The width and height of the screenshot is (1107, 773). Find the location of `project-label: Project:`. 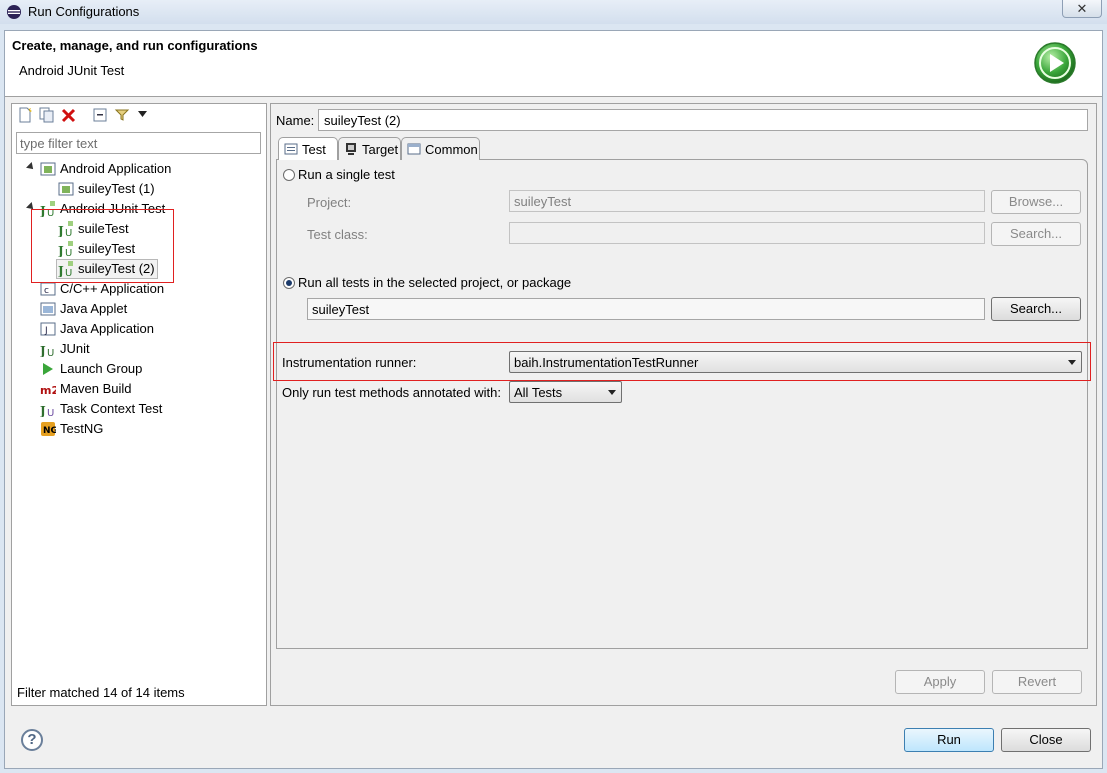

project-label: Project: is located at coordinates (329, 202).